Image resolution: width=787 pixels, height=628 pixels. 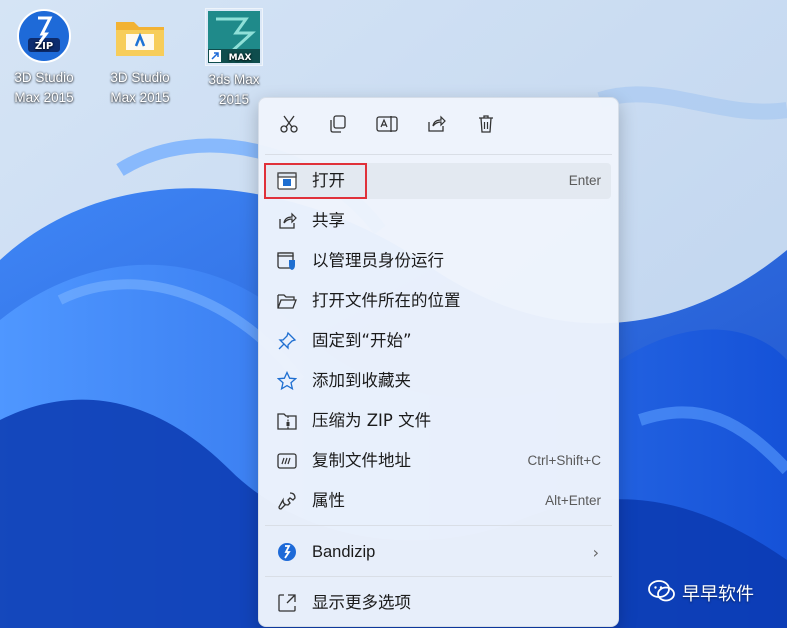 I want to click on cut-button, so click(x=289, y=126).